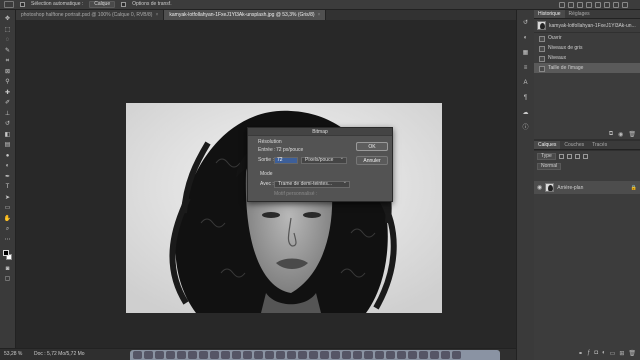  What do you see at coordinates (562, 4) in the screenshot?
I see `align-left-icon` at bounding box center [562, 4].